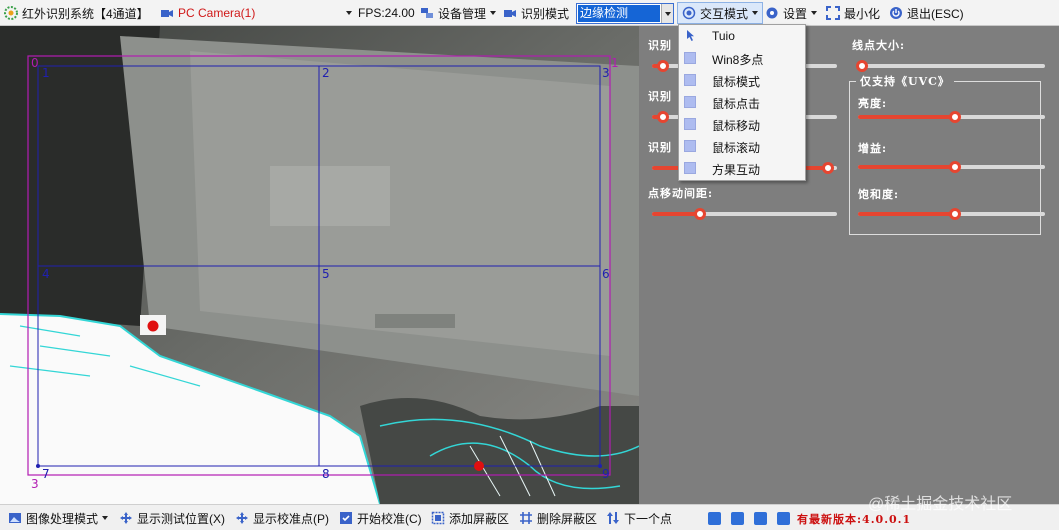  What do you see at coordinates (736, 170) in the screenshot?
I see `menu-item-label: 方果互动` at bounding box center [736, 170].